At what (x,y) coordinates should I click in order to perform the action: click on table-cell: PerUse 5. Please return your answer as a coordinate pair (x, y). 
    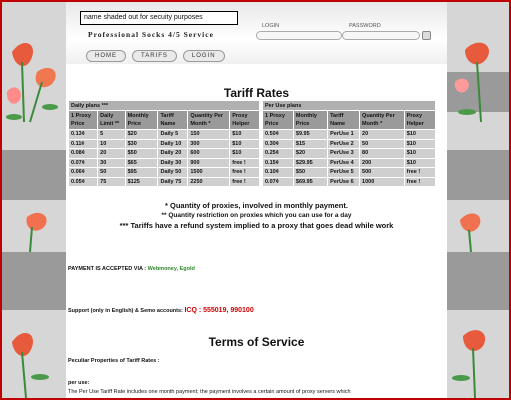
    Looking at the image, I should click on (344, 172).